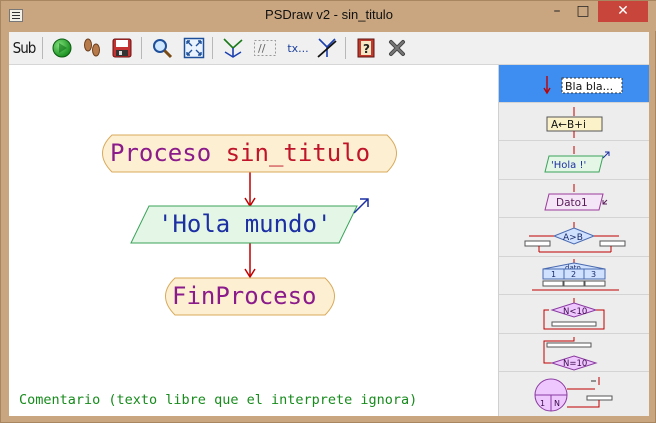 Image resolution: width=656 pixels, height=423 pixels. I want to click on svg-text: N, so click(557, 403).